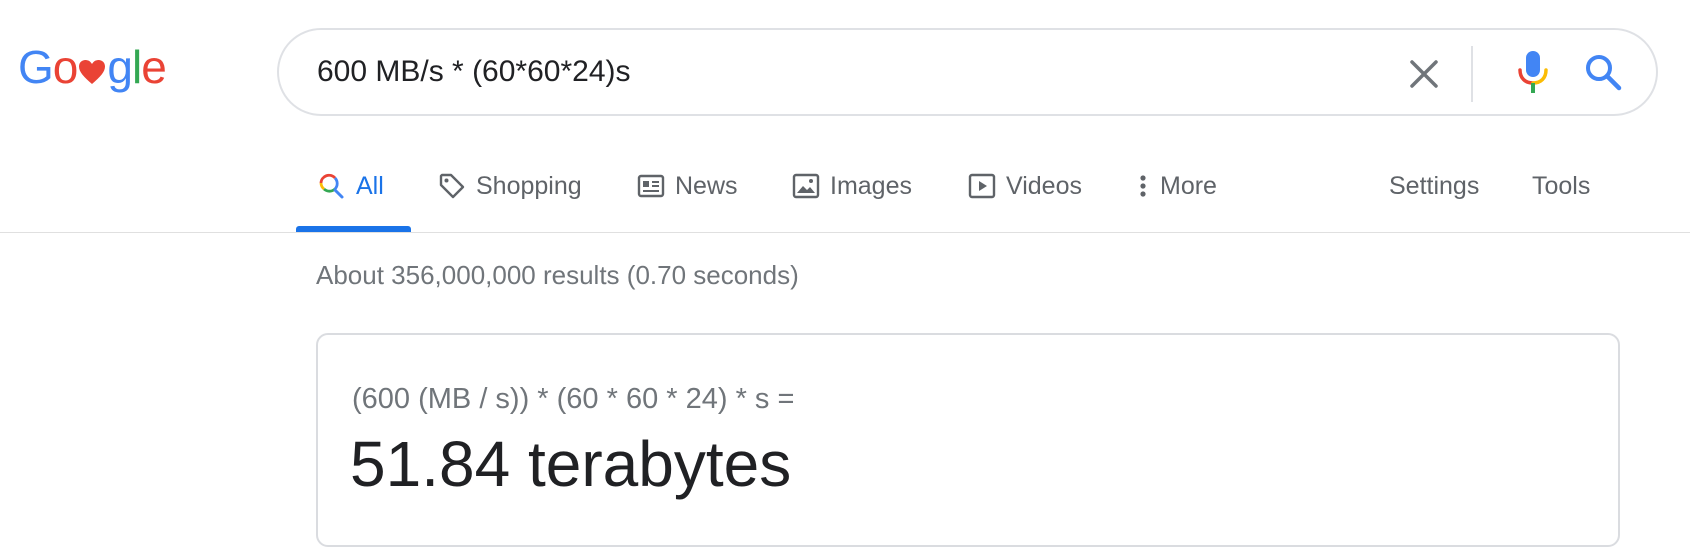 The image size is (1690, 558). I want to click on microphone-icon, so click(1533, 72).